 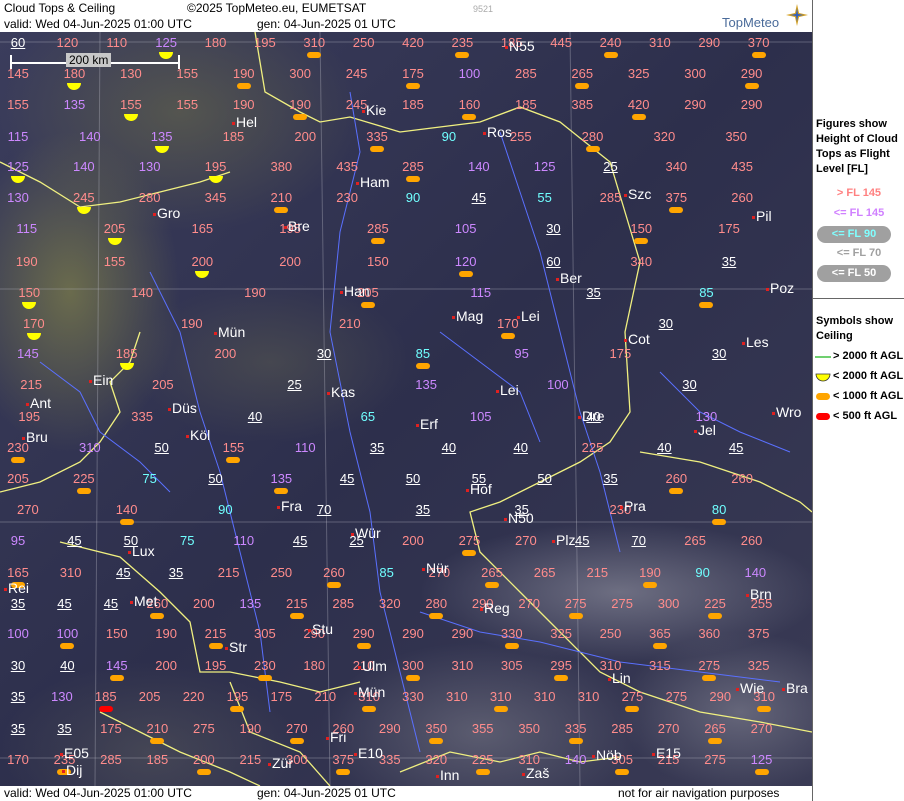 I want to click on cloud-top-value: 185, so click(x=413, y=104).